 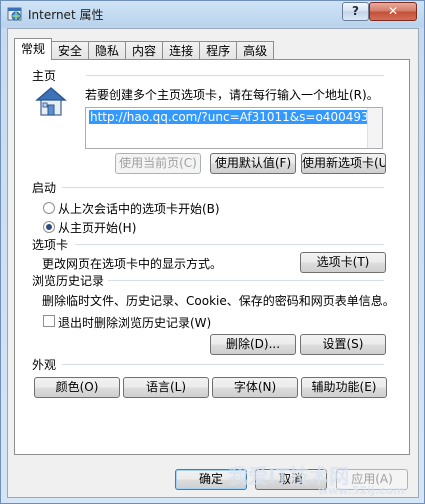 I want to click on last-session-radio, so click(x=49, y=208).